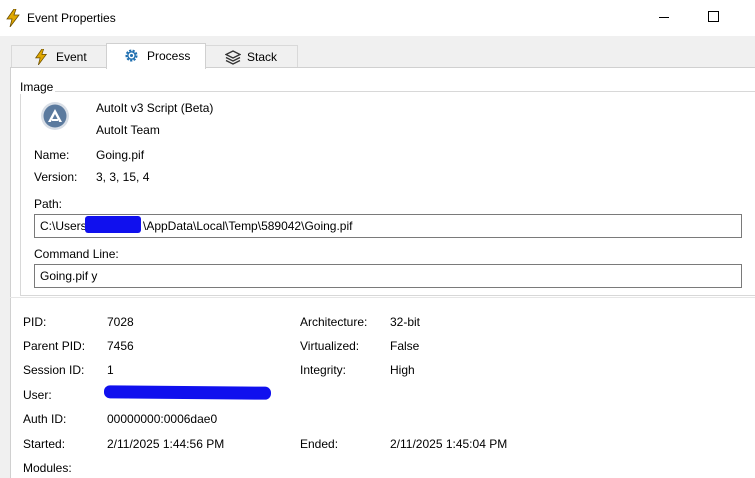  I want to click on tab-event: Event, so click(59, 56).